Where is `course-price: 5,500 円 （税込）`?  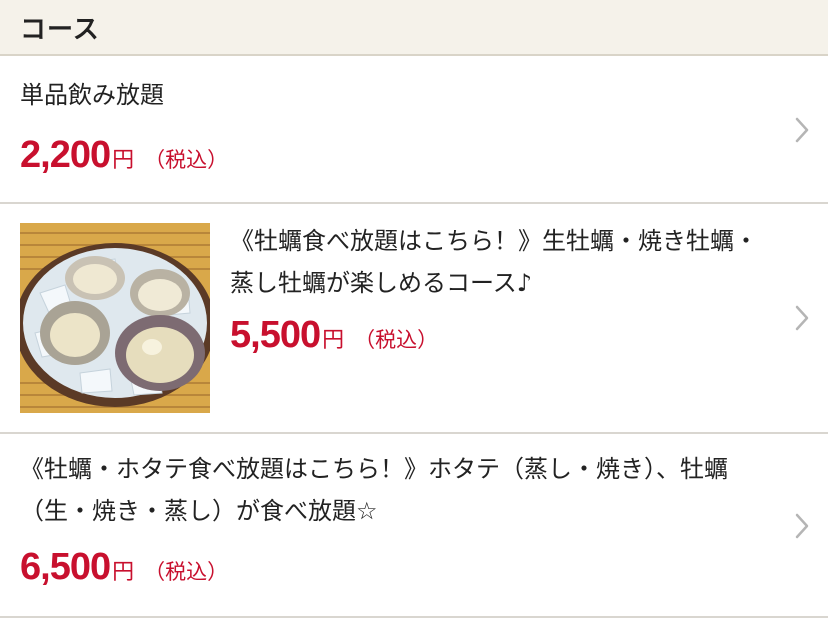
course-price: 5,500 円 （税込） is located at coordinates (334, 335).